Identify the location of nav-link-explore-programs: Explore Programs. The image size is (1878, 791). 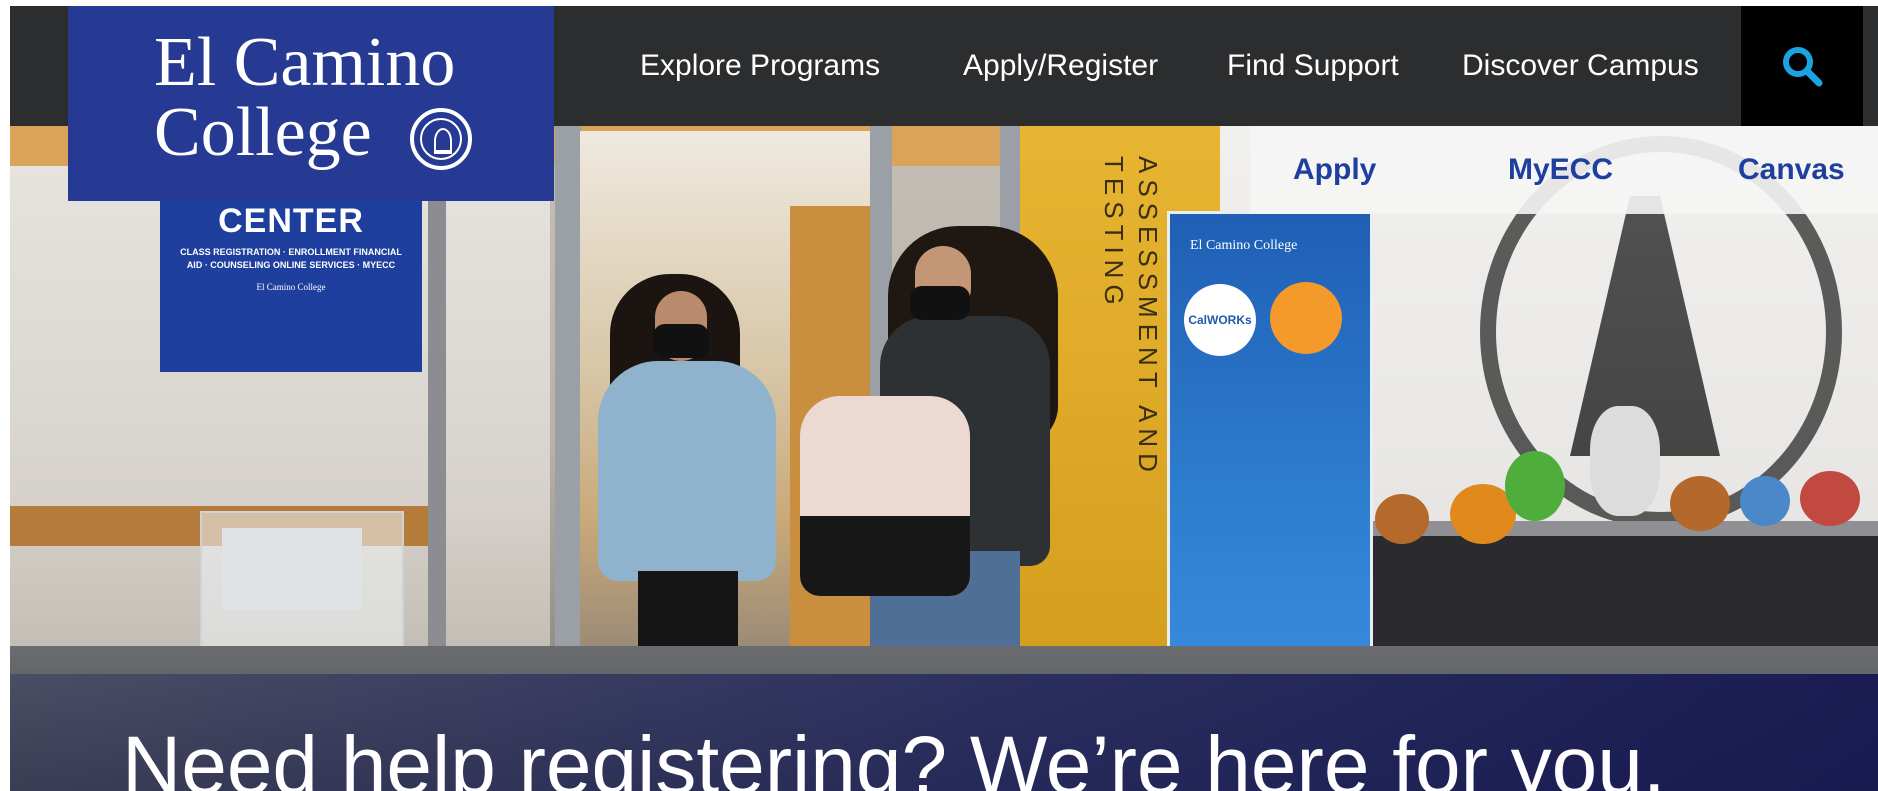
(760, 66).